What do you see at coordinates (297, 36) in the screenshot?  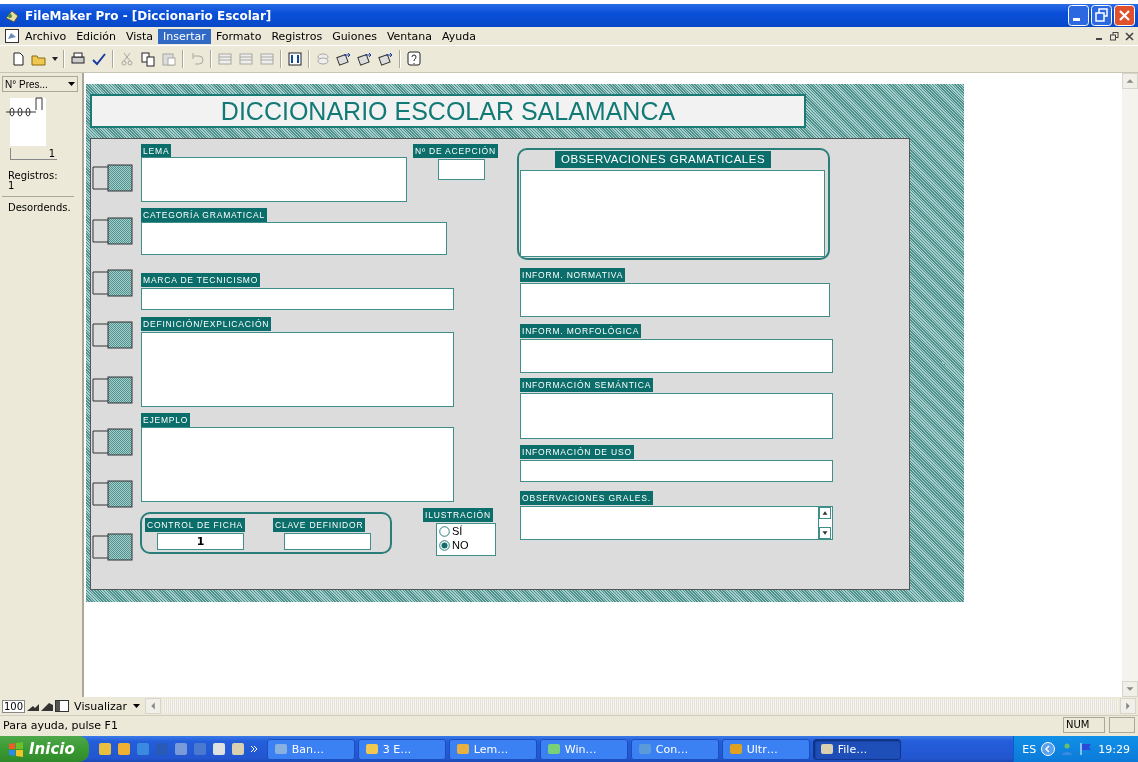 I see `menu-item: Registros` at bounding box center [297, 36].